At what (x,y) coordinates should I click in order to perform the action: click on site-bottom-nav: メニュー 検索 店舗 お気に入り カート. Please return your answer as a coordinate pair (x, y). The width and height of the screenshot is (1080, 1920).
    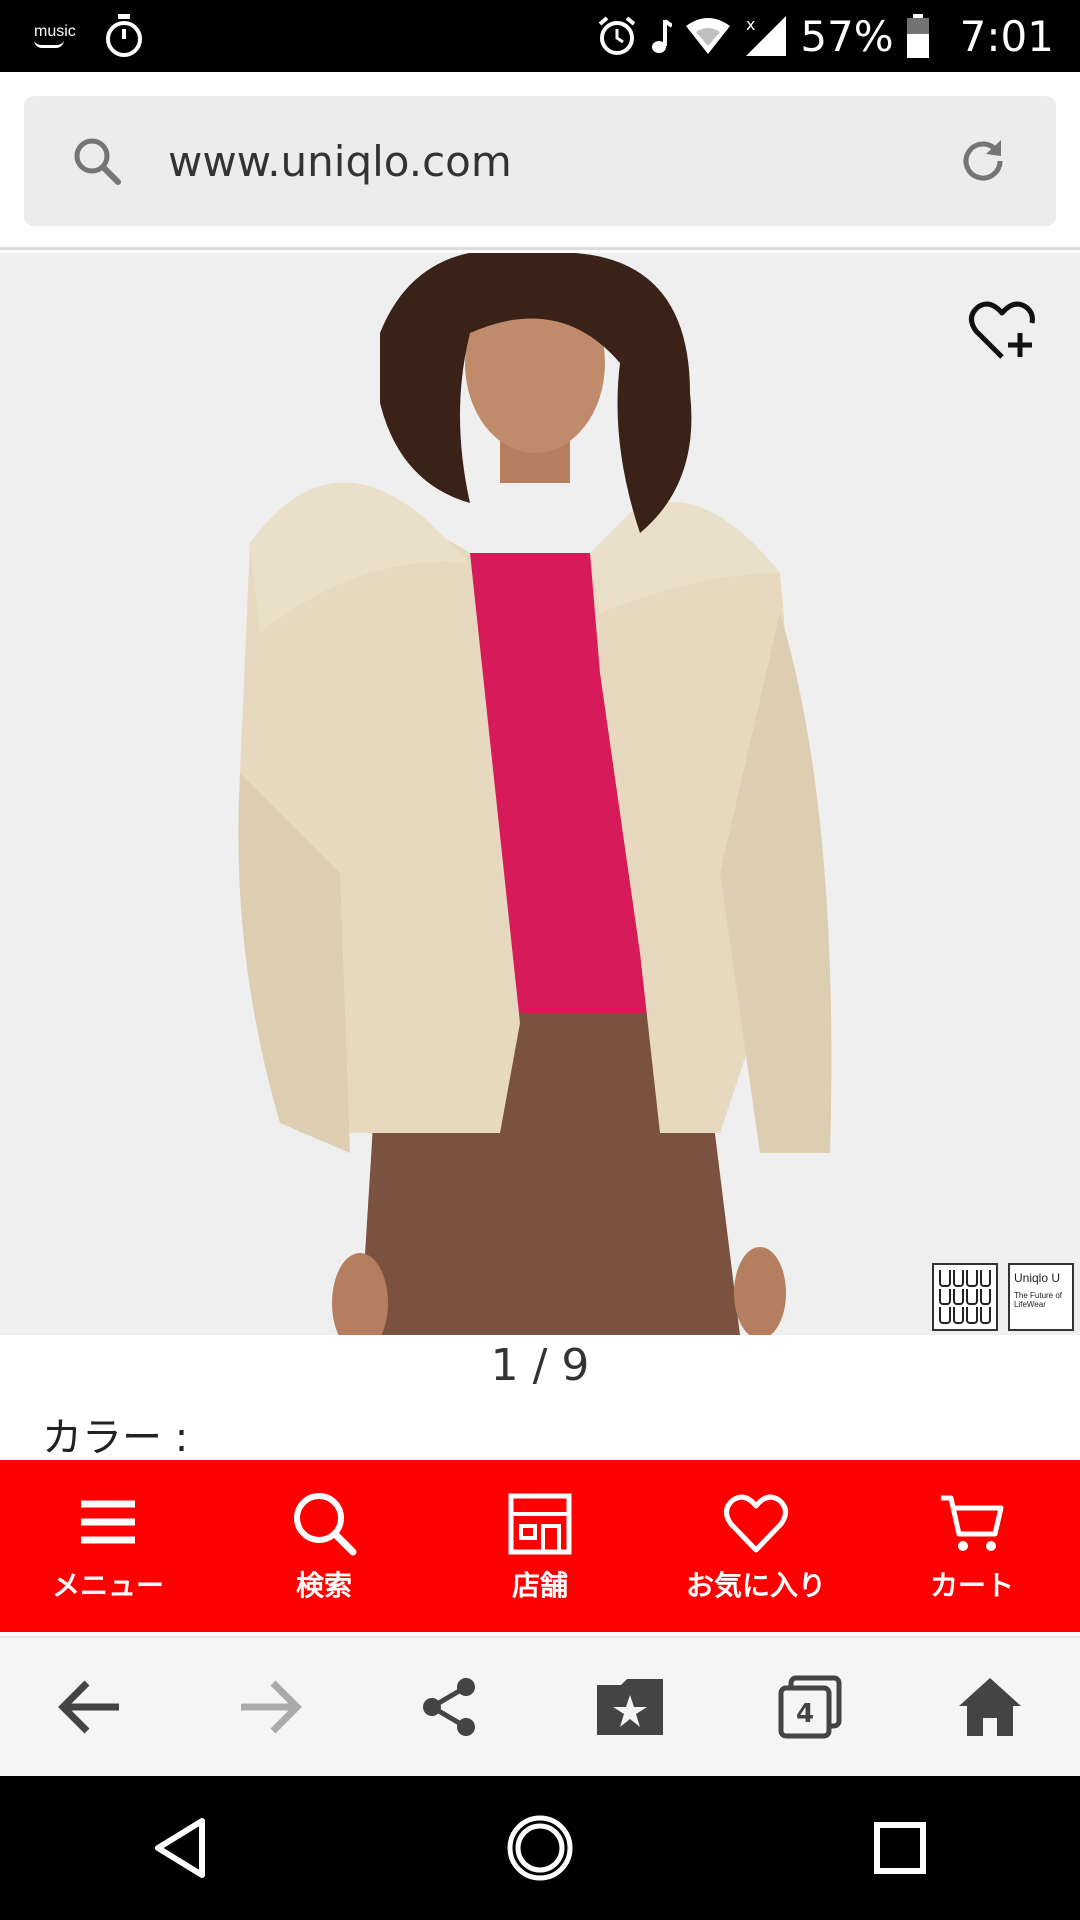
    Looking at the image, I should click on (540, 1546).